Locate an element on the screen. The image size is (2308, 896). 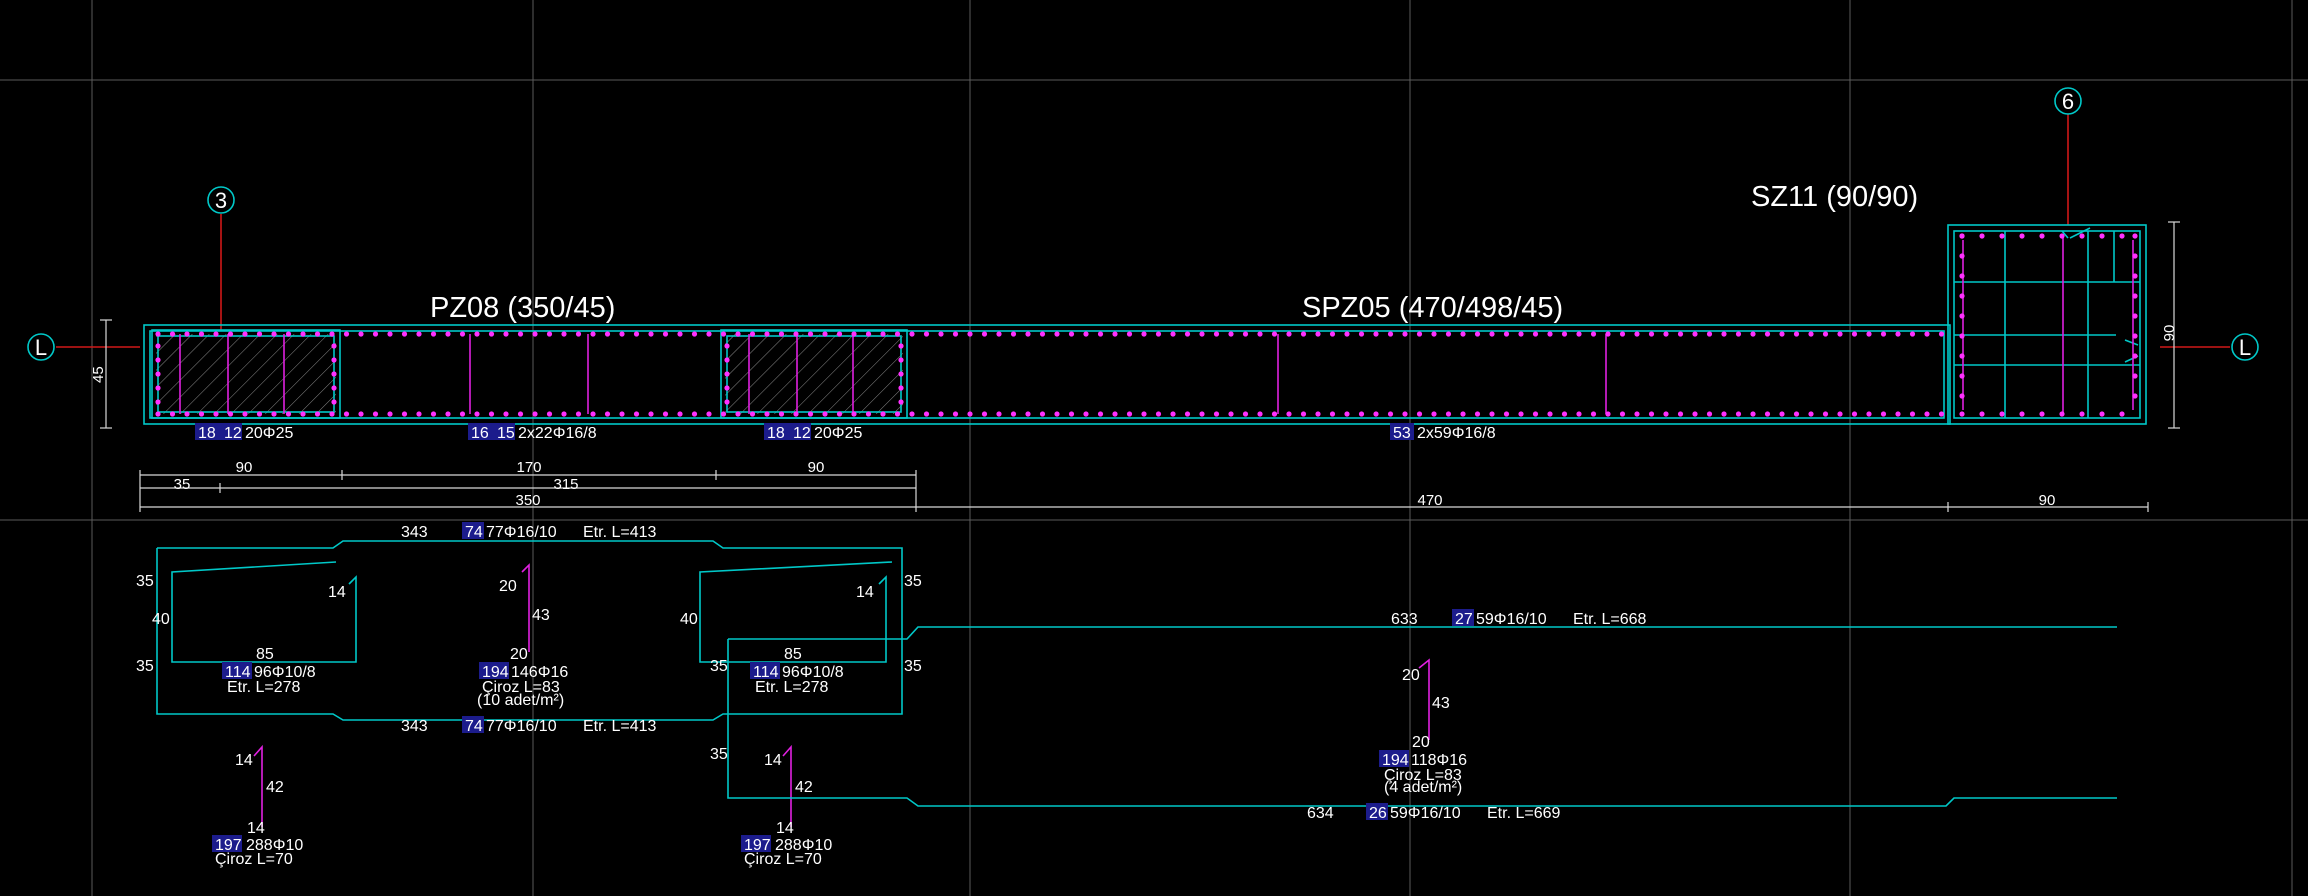
svg-text: 20Φ25 is located at coordinates (838, 433).